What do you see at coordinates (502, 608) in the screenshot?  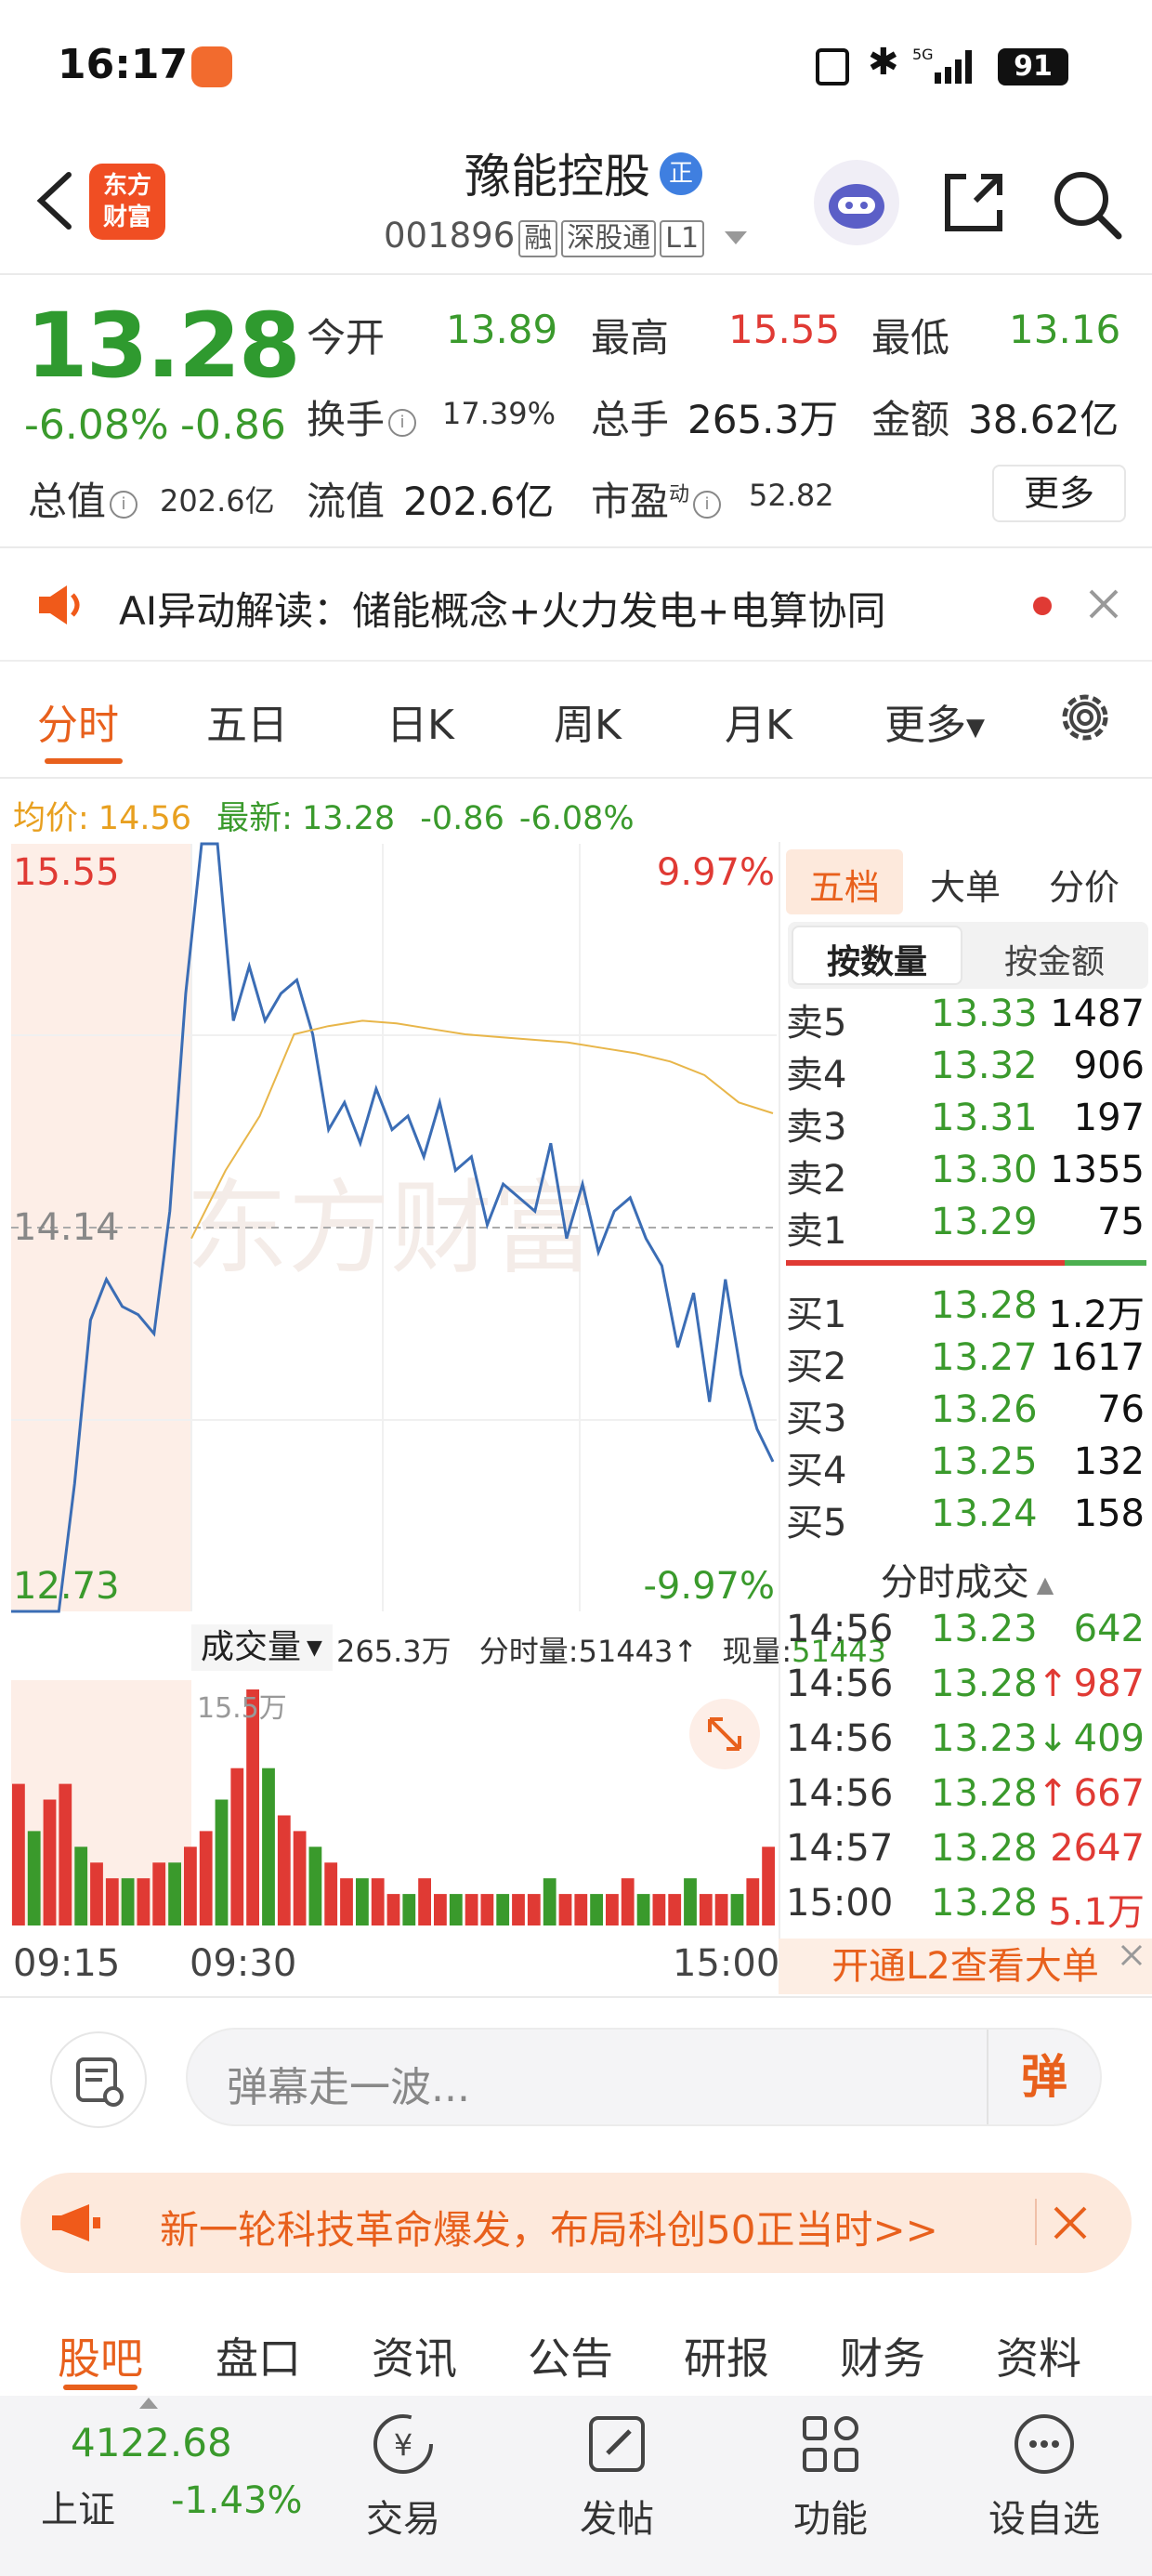 I see `ai-analysis-text: AI异动解读：储能概念+火力发电+电算协同` at bounding box center [502, 608].